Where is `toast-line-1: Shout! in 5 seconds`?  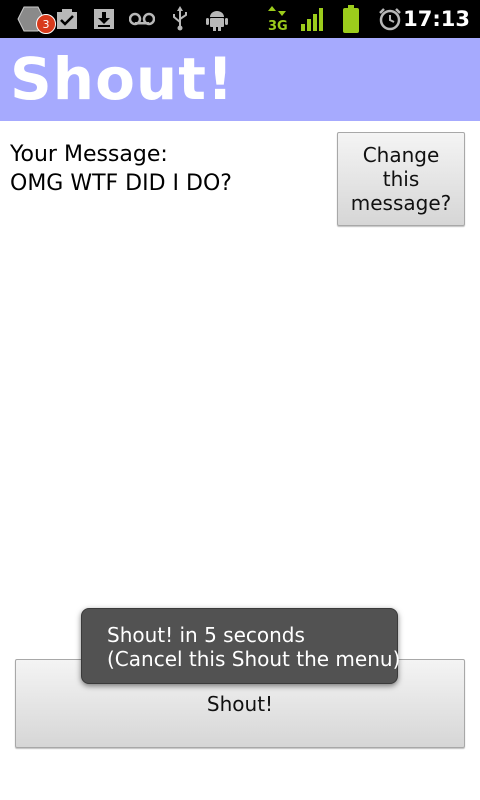 toast-line-1: Shout! in 5 seconds is located at coordinates (206, 635).